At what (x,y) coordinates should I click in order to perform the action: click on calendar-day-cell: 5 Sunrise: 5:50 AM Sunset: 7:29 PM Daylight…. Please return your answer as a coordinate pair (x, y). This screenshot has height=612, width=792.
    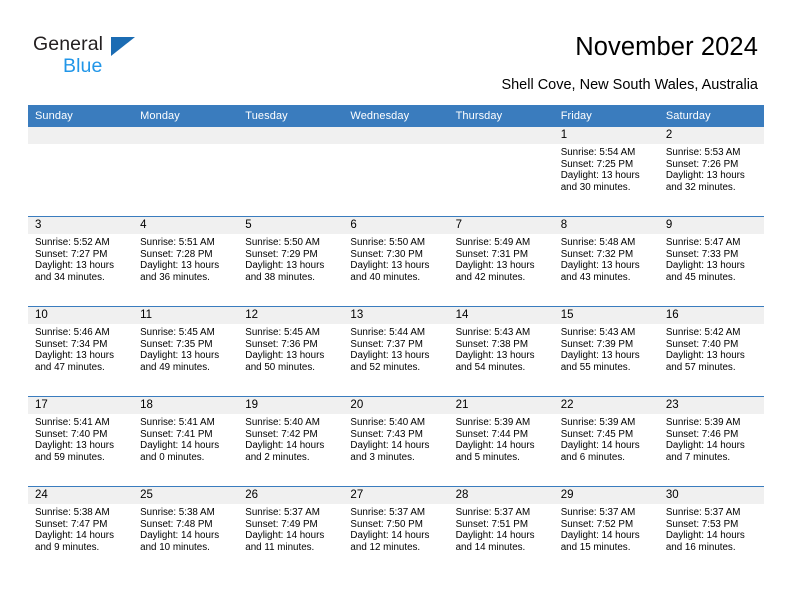
    Looking at the image, I should click on (291, 261).